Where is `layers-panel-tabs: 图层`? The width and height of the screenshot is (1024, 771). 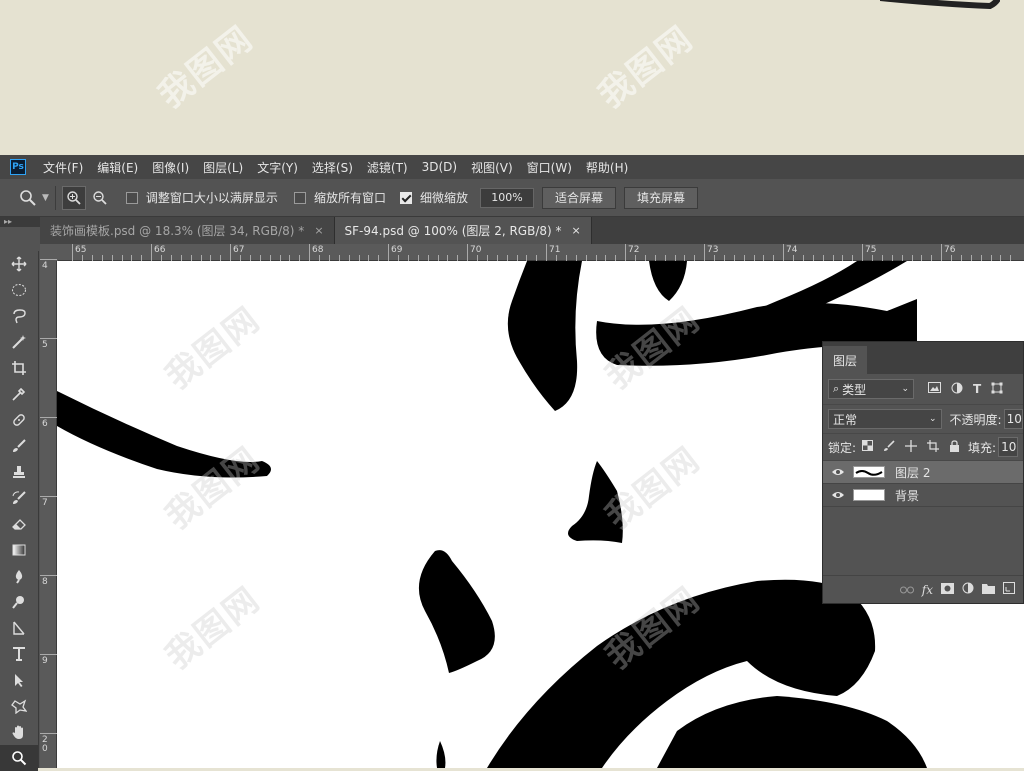 layers-panel-tabs: 图层 is located at coordinates (923, 358).